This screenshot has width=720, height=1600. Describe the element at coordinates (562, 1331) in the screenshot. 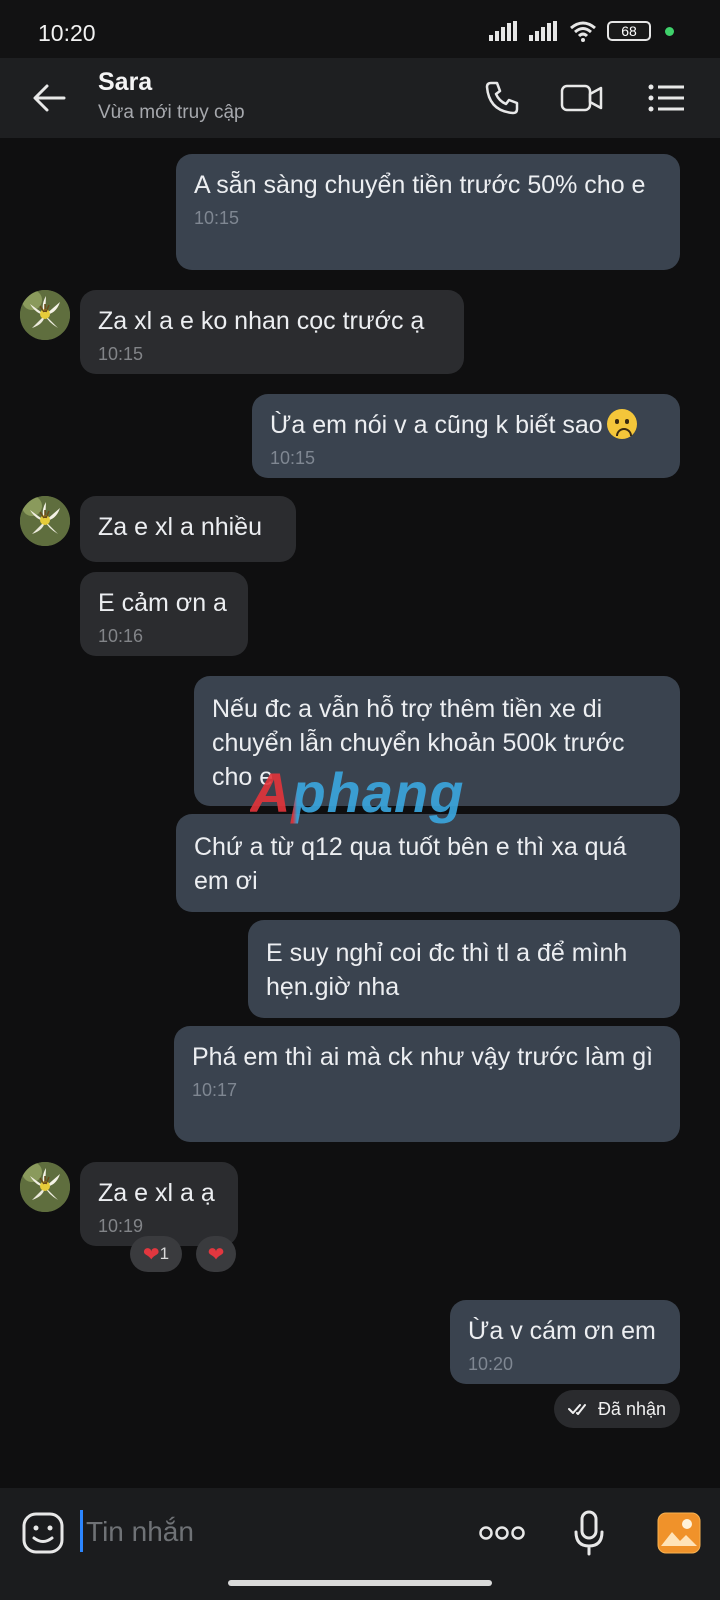

I see `message-text: Ừa v cám ơn em` at that location.